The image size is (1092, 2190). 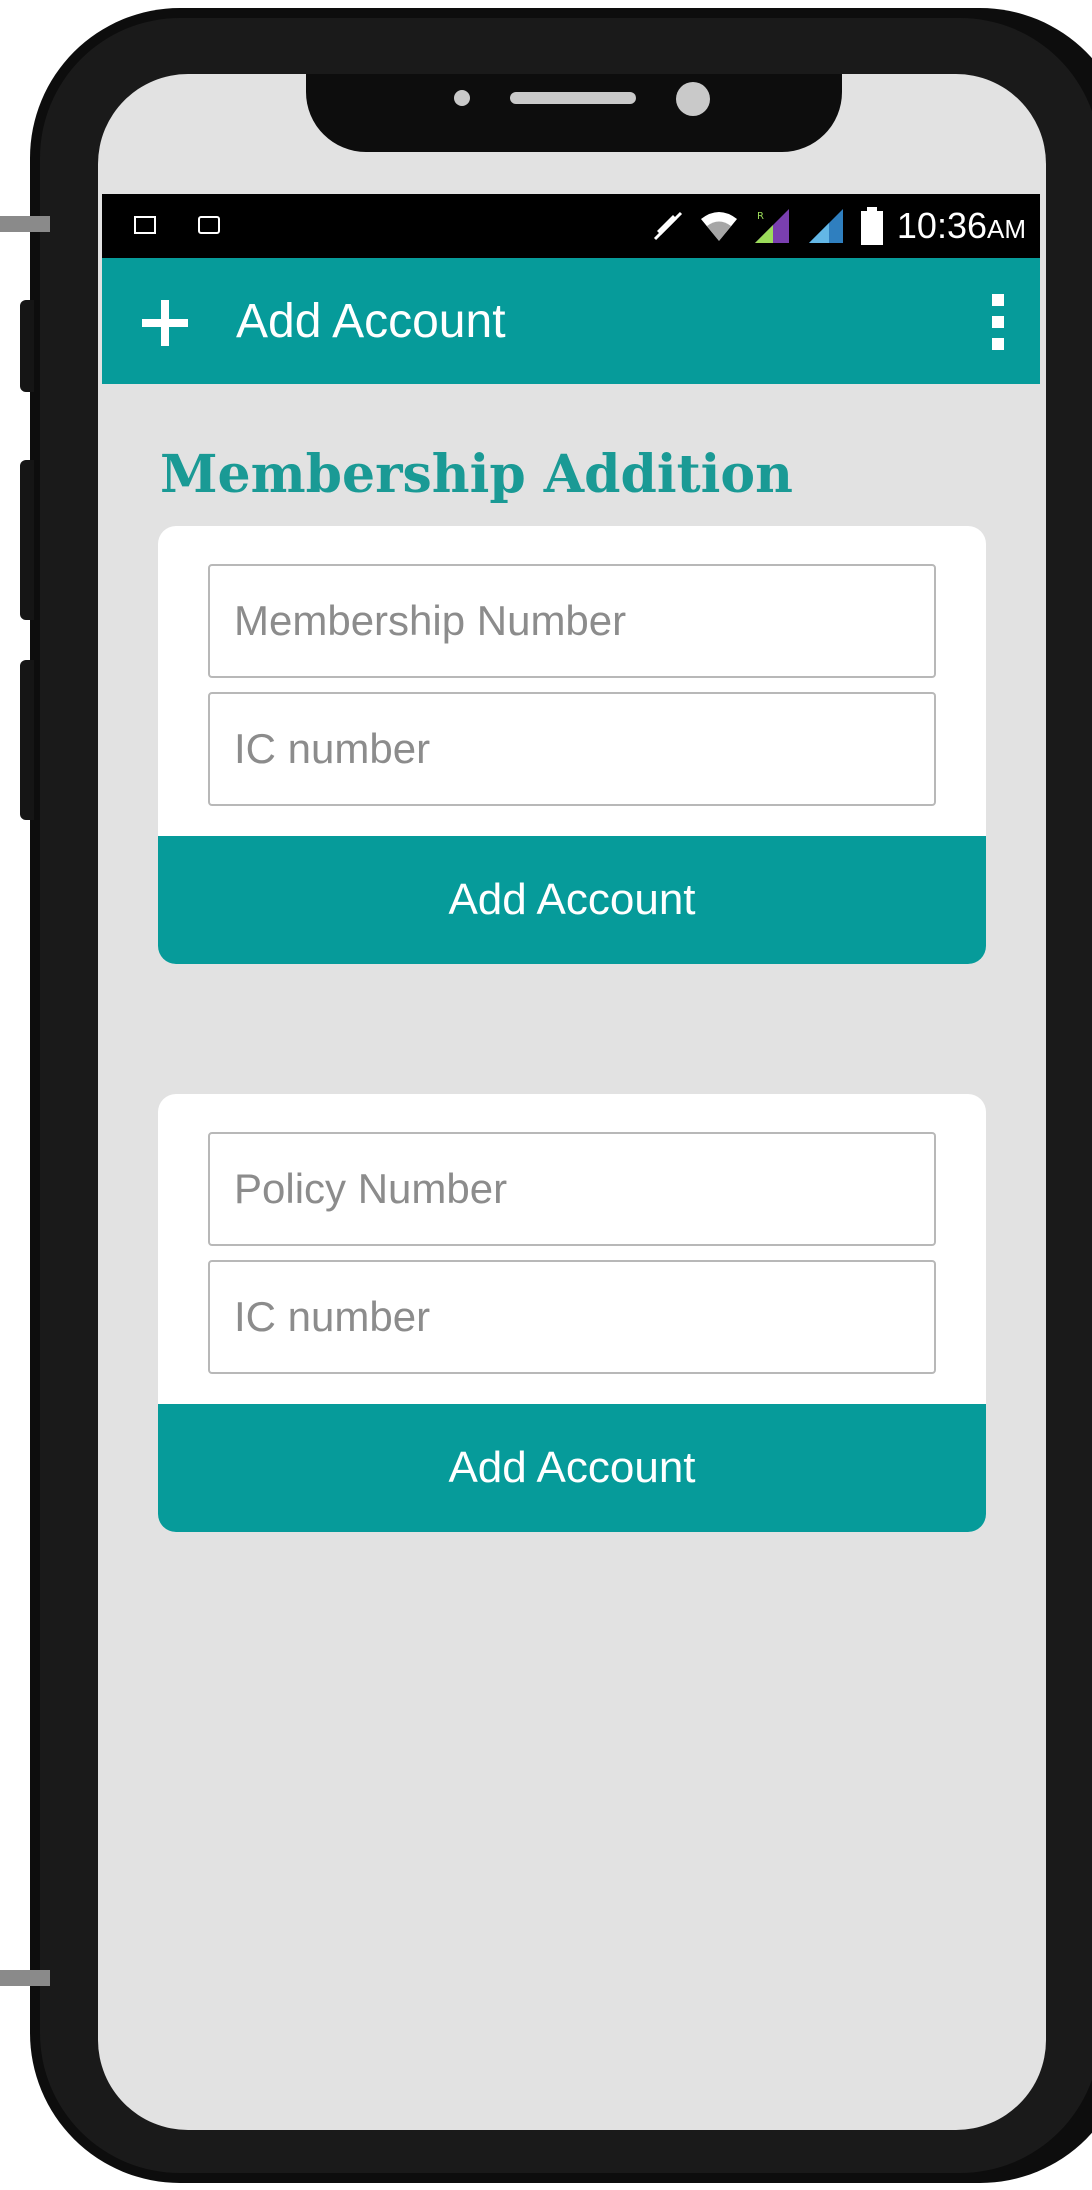 What do you see at coordinates (145, 225) in the screenshot?
I see `image-icon` at bounding box center [145, 225].